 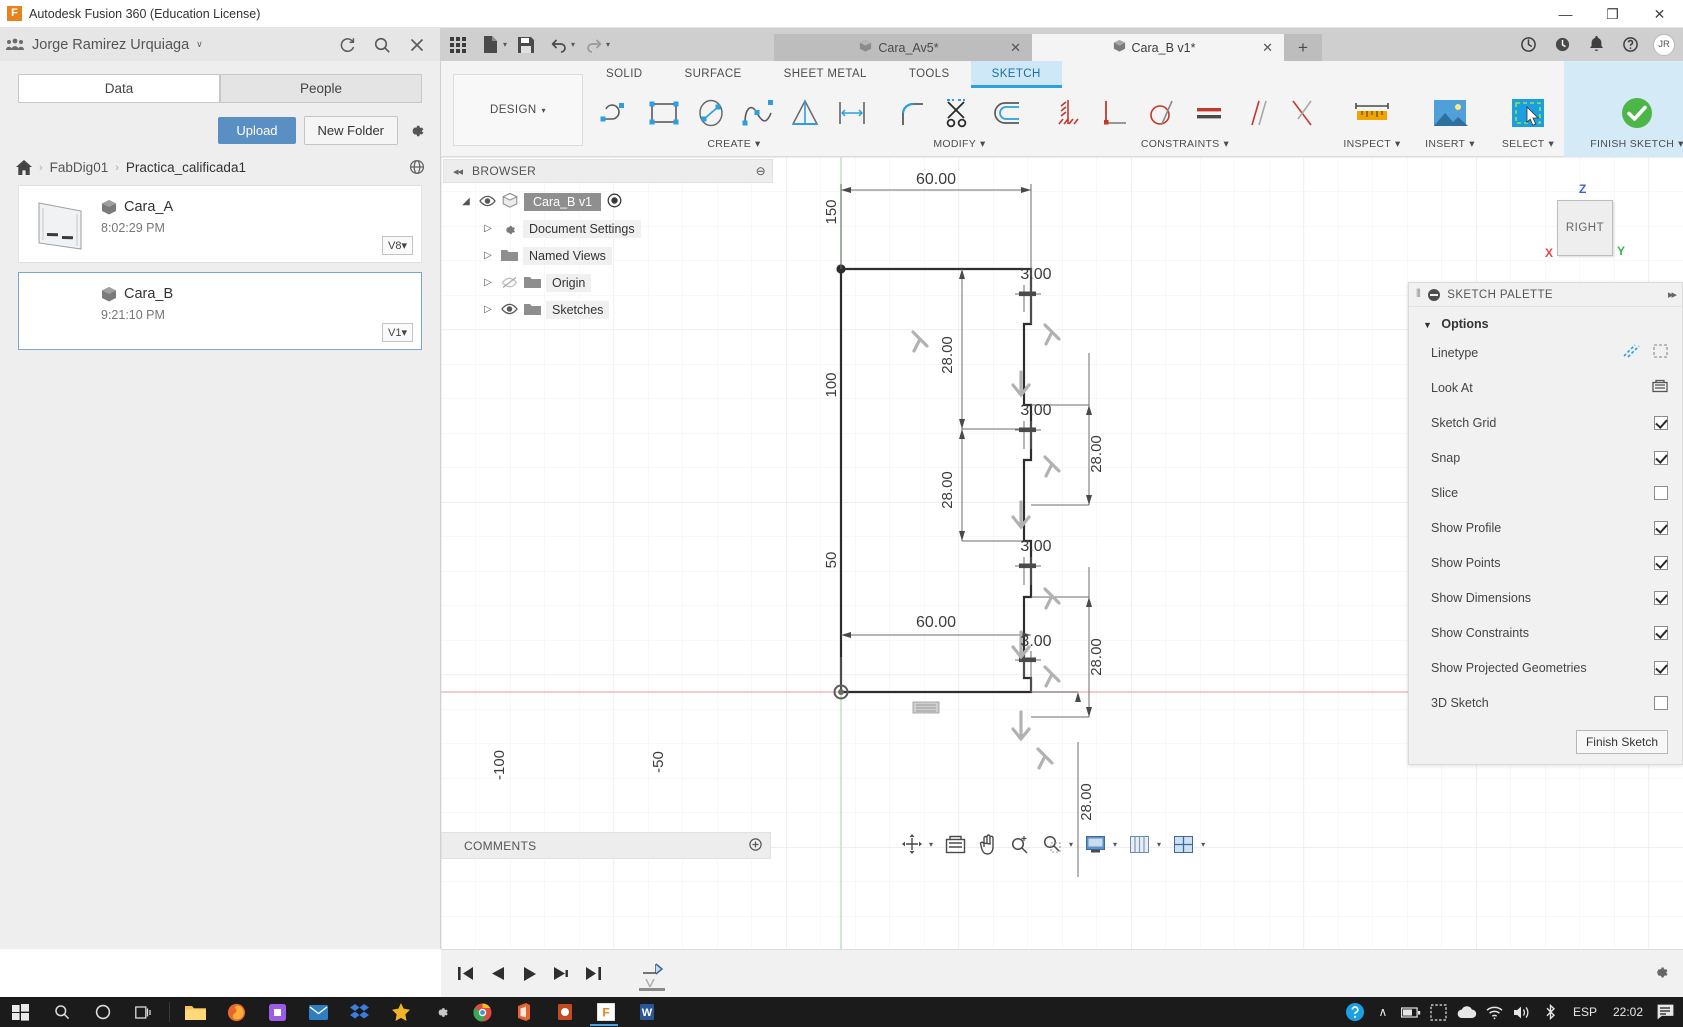 I want to click on coincident-constraint-icon, so click(x=1302, y=113).